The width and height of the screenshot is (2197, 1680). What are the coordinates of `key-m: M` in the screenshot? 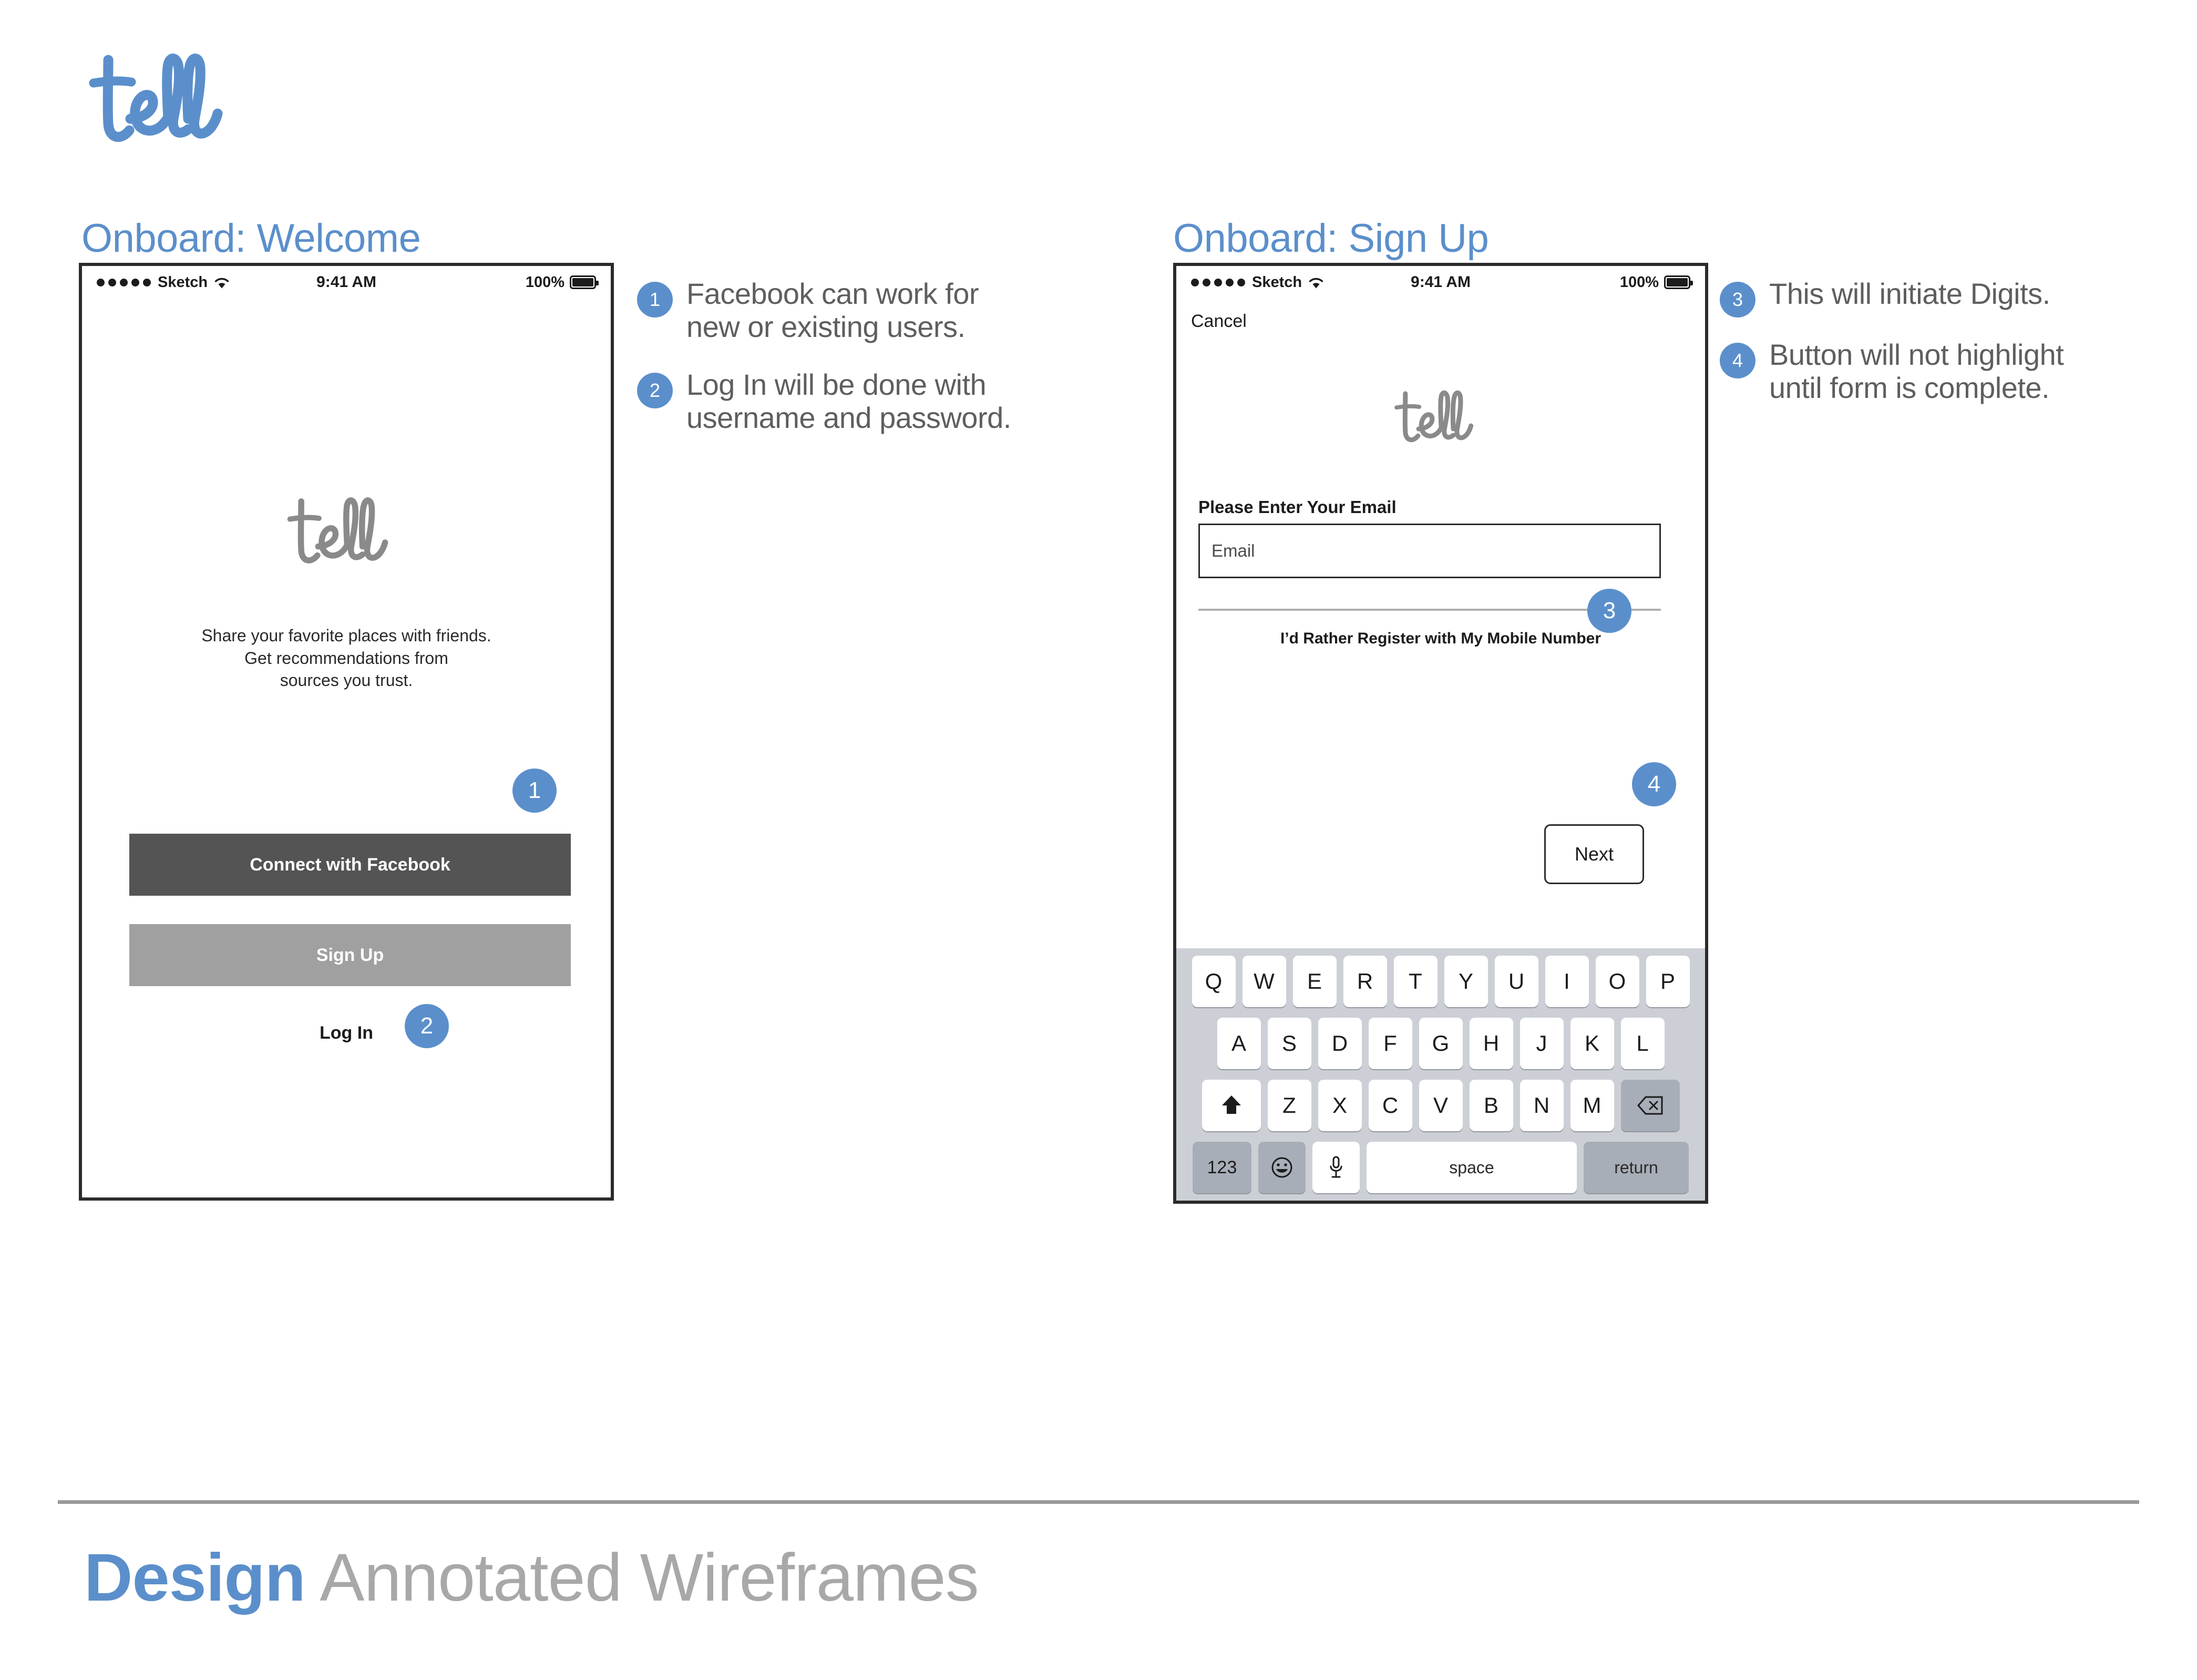 It's located at (1592, 1105).